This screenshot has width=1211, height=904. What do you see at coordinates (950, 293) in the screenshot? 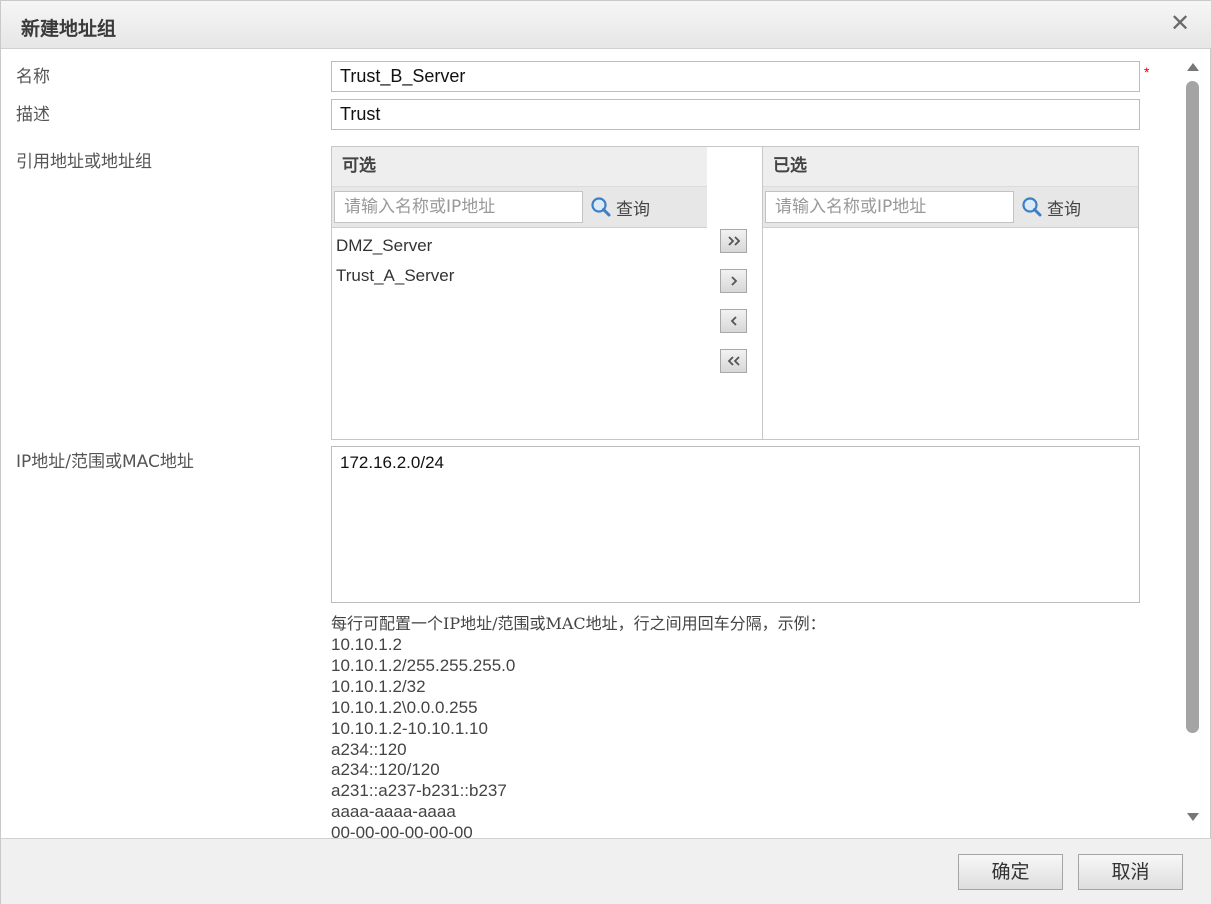
I see `selected-panel: 已选 请输入名称或IP地址 查询` at bounding box center [950, 293].